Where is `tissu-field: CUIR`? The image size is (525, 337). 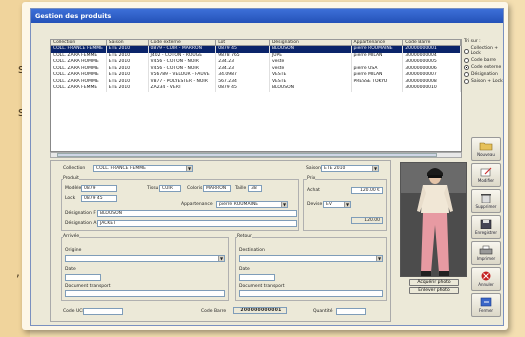 tissu-field: CUIR is located at coordinates (170, 188).